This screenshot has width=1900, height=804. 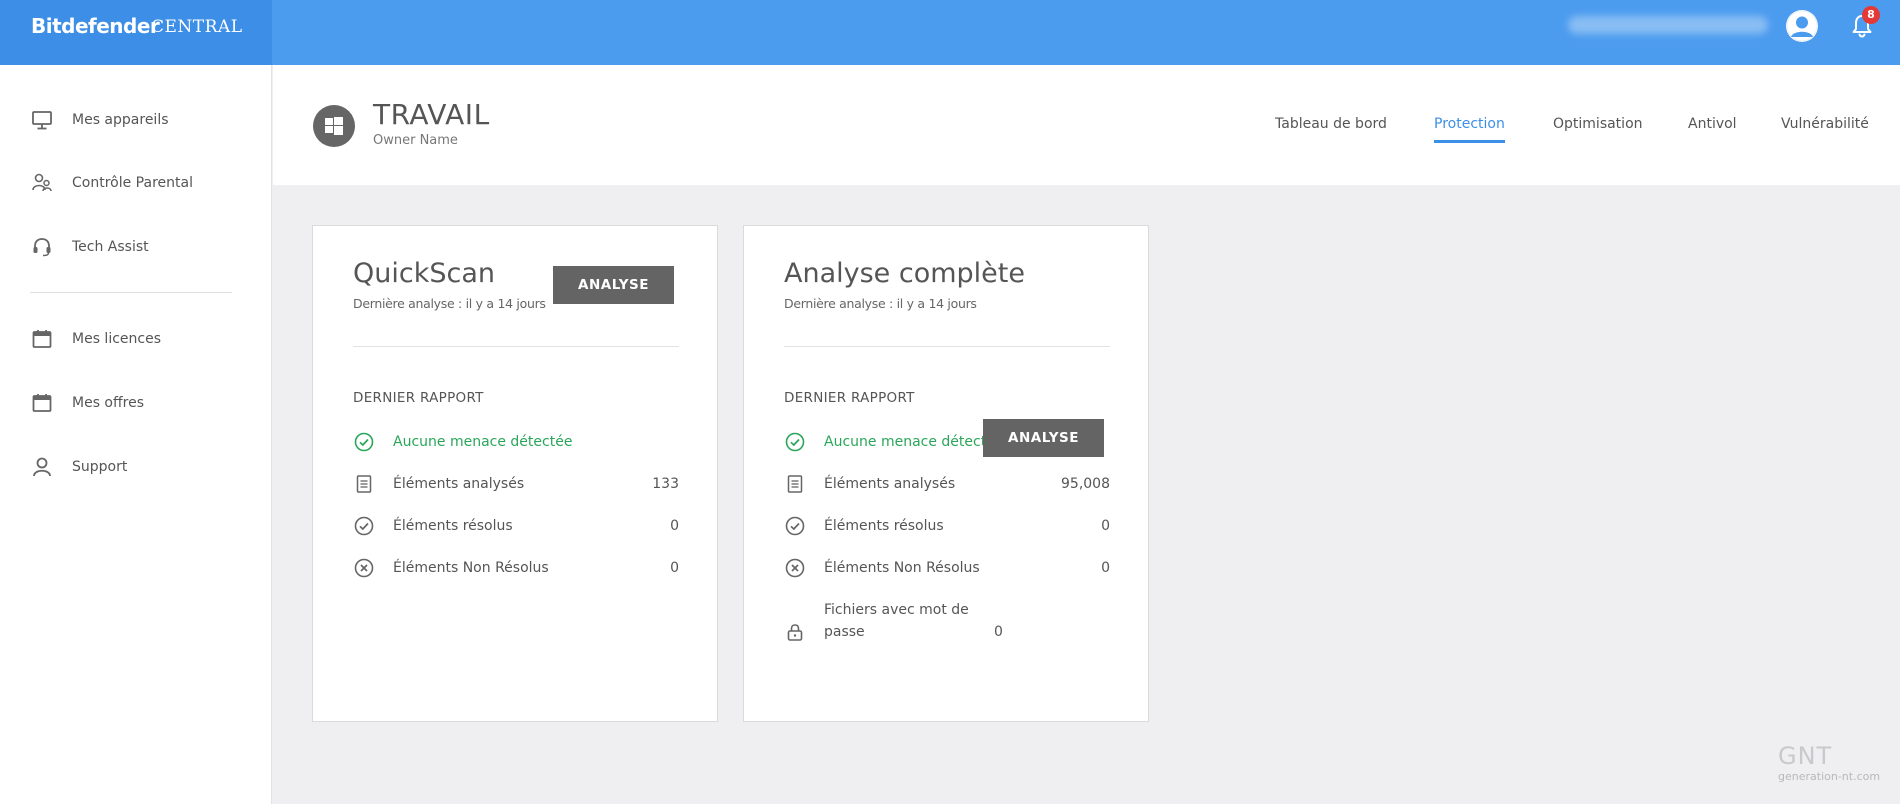 I want to click on account-email-blurred, so click(x=1668, y=25).